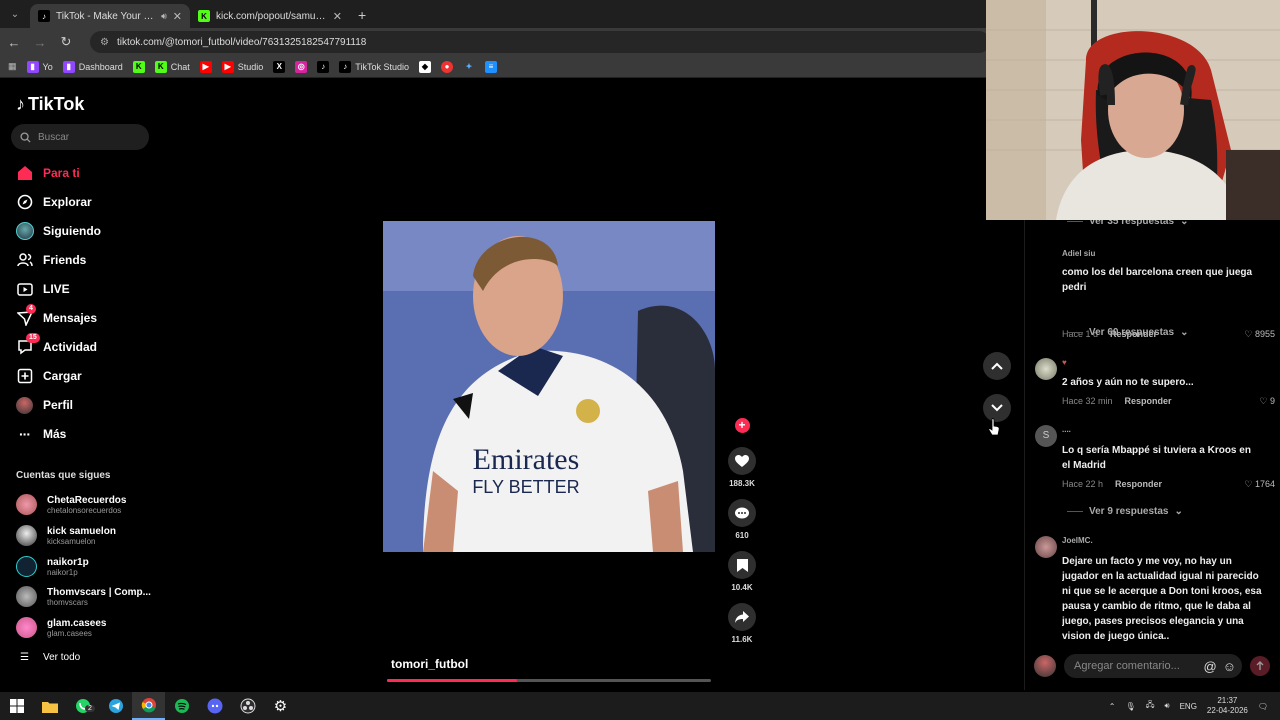 The image size is (1280, 720). What do you see at coordinates (1046, 436) in the screenshot?
I see `avatar: S` at bounding box center [1046, 436].